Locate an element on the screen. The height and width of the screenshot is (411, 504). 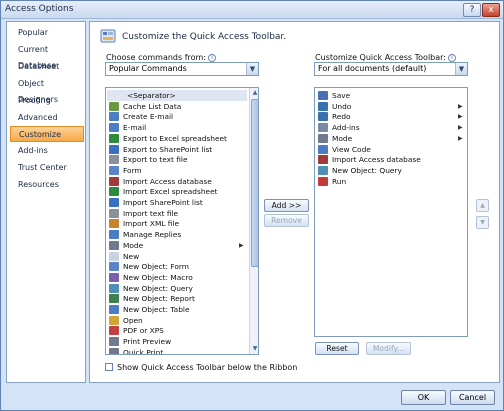
list-item: Save is located at coordinates (391, 95).